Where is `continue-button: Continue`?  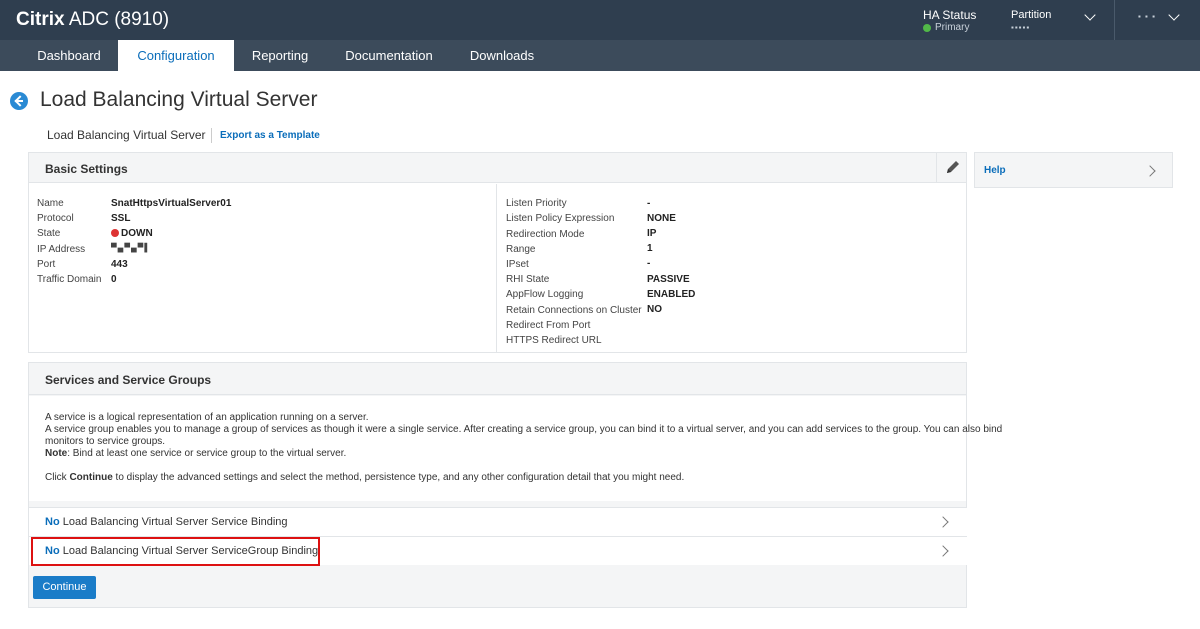
continue-button: Continue is located at coordinates (64, 587).